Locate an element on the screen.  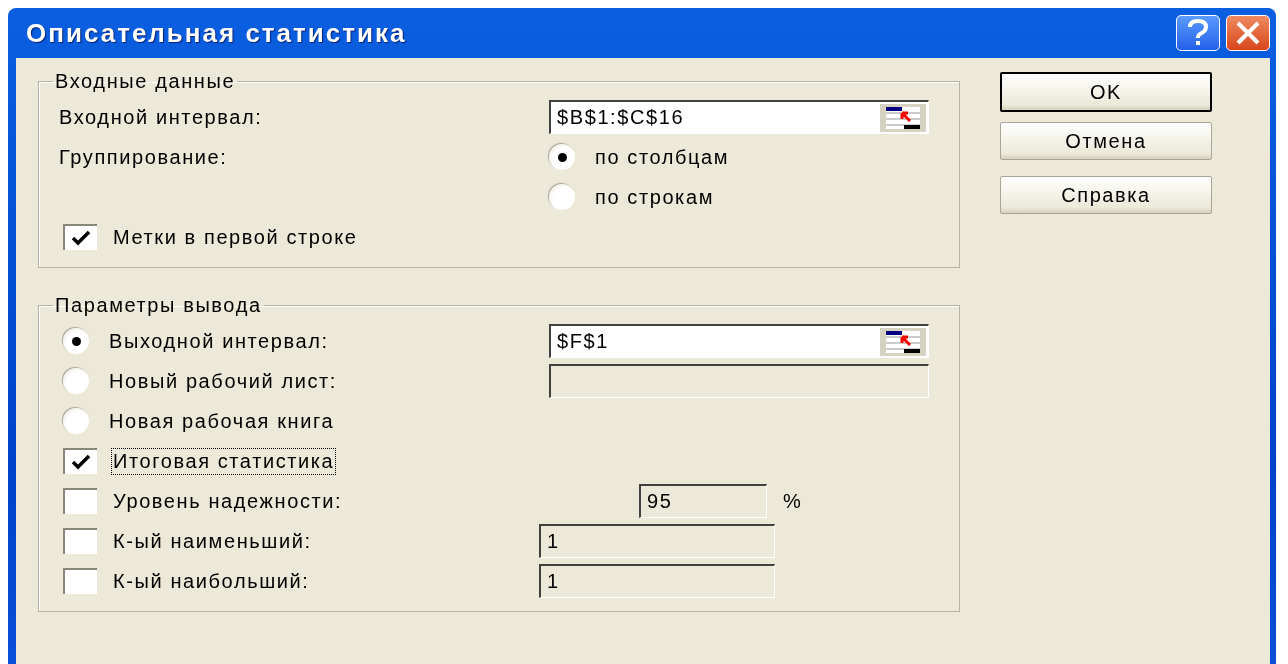
checkbox-label: К-ый наибольший: is located at coordinates (211, 581).